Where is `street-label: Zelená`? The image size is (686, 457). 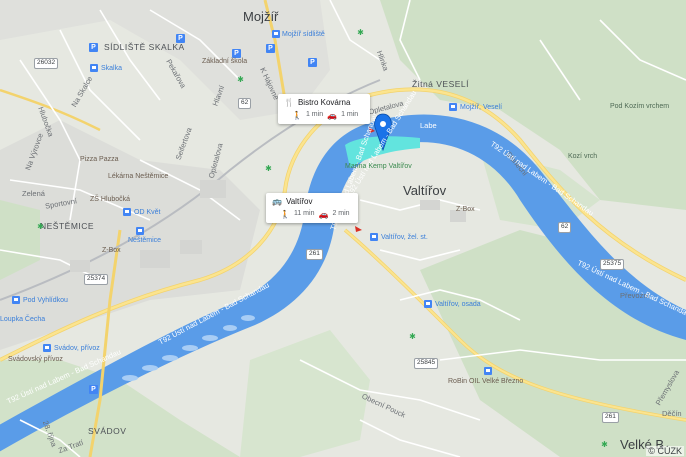 street-label: Zelená is located at coordinates (33, 193).